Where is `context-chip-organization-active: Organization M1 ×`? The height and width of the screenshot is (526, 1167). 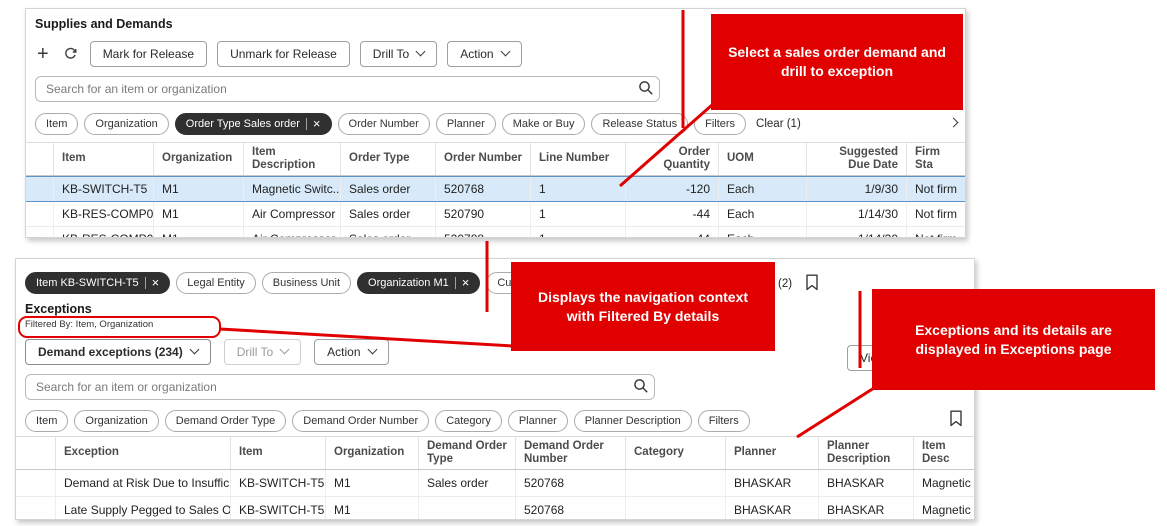 context-chip-organization-active: Organization M1 × is located at coordinates (419, 282).